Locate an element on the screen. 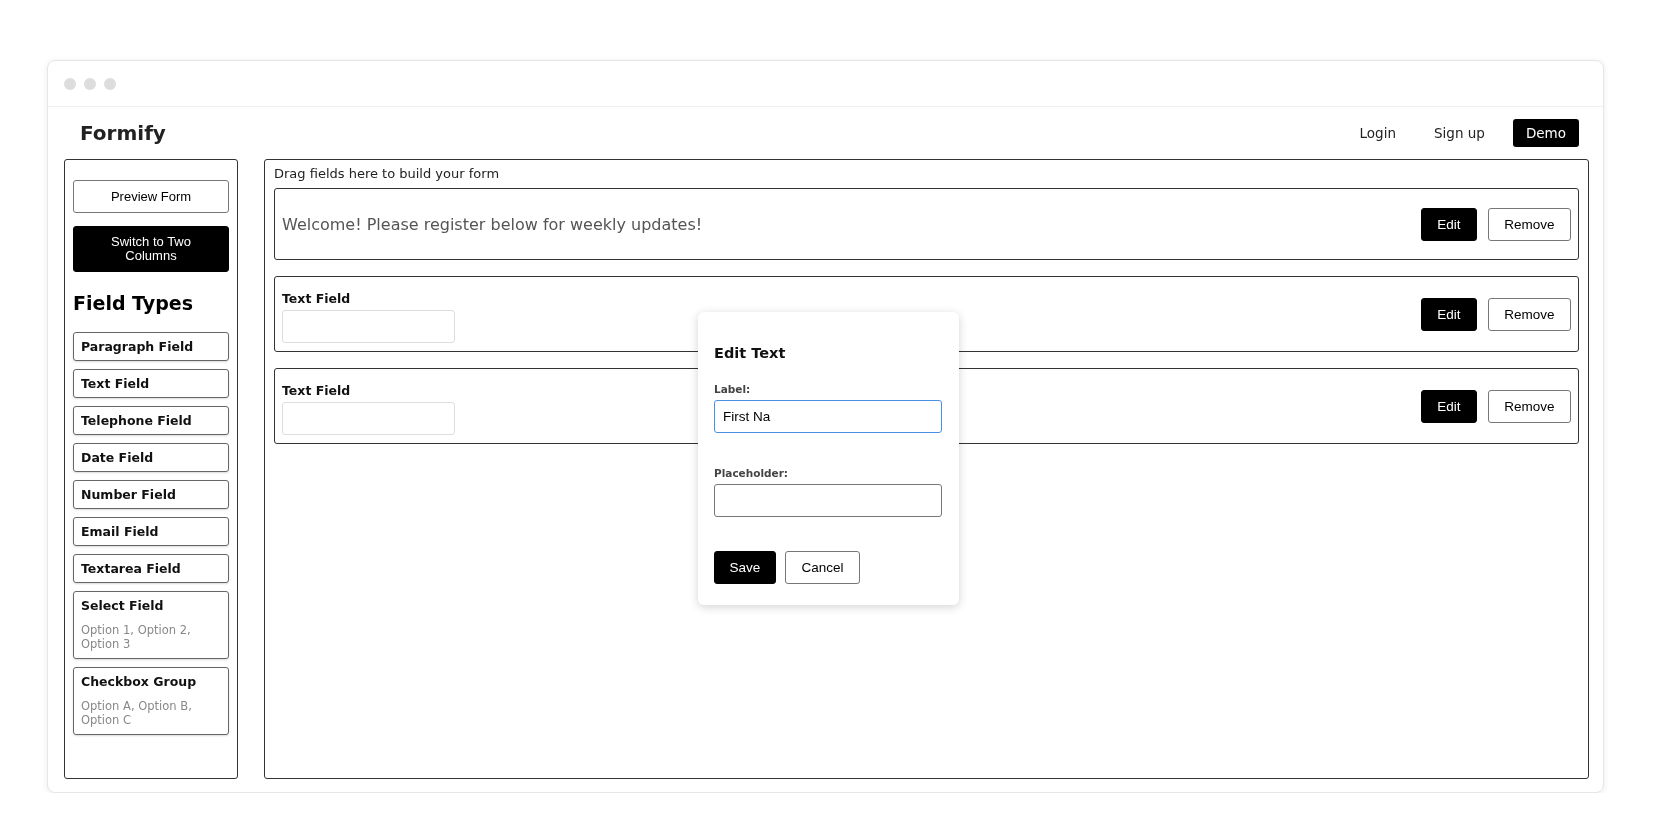 The height and width of the screenshot is (839, 1657). preview-button: Preview Form is located at coordinates (151, 196).